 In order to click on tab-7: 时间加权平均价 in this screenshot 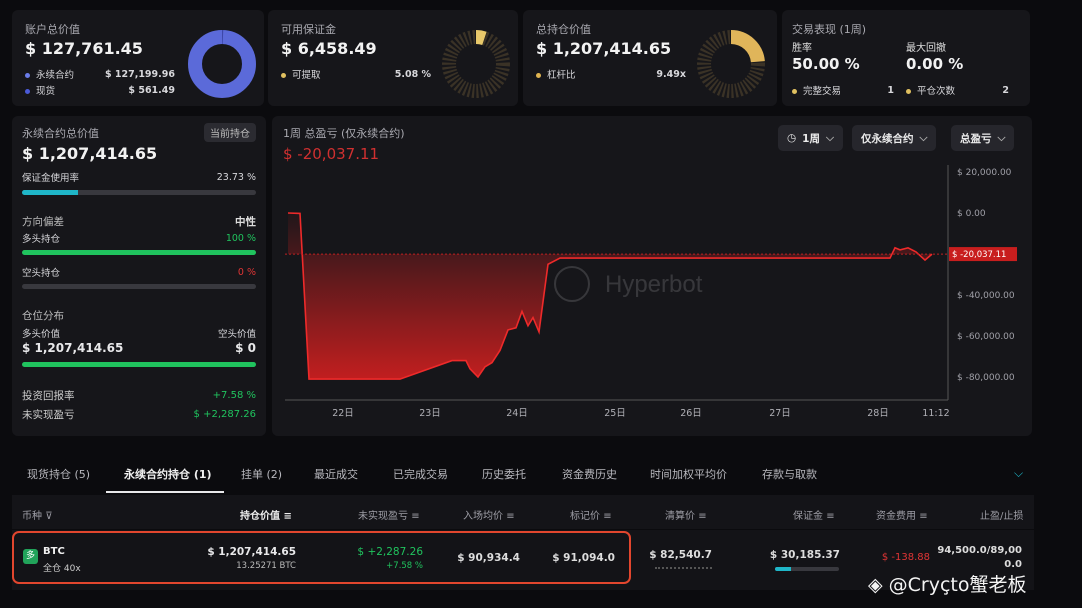, I will do `click(688, 474)`.